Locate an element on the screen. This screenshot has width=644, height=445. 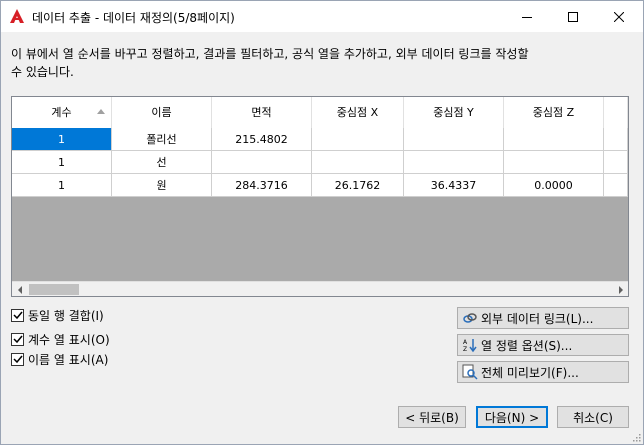
scroll-right-button is located at coordinates (620, 289).